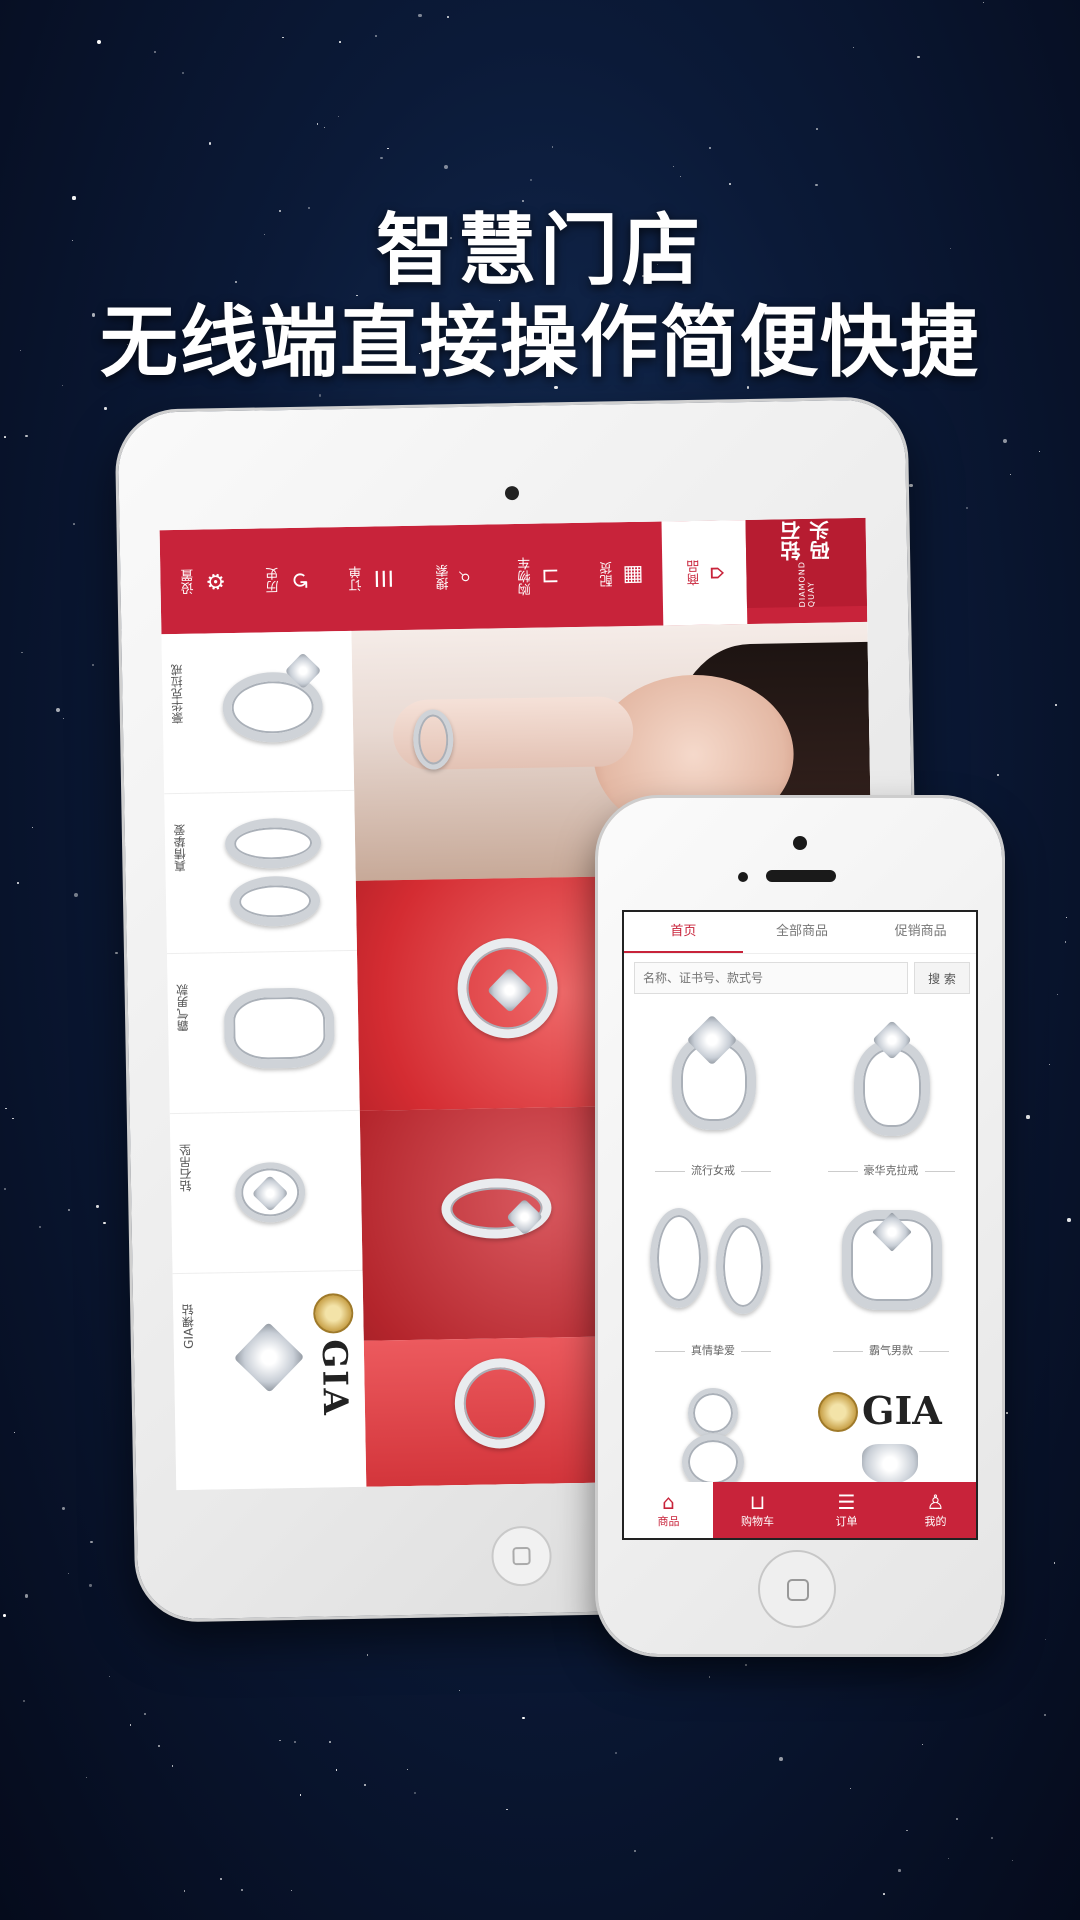 The height and width of the screenshot is (1920, 1080). I want to click on phone-sensor, so click(743, 877).